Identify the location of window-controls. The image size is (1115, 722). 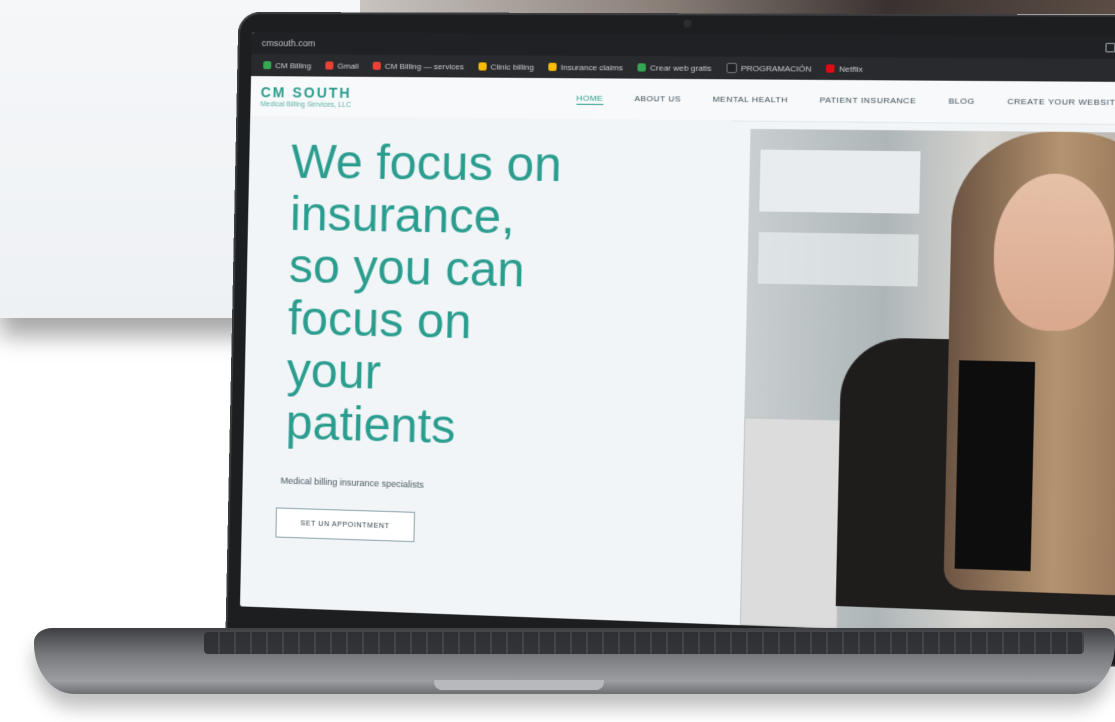
(1110, 47).